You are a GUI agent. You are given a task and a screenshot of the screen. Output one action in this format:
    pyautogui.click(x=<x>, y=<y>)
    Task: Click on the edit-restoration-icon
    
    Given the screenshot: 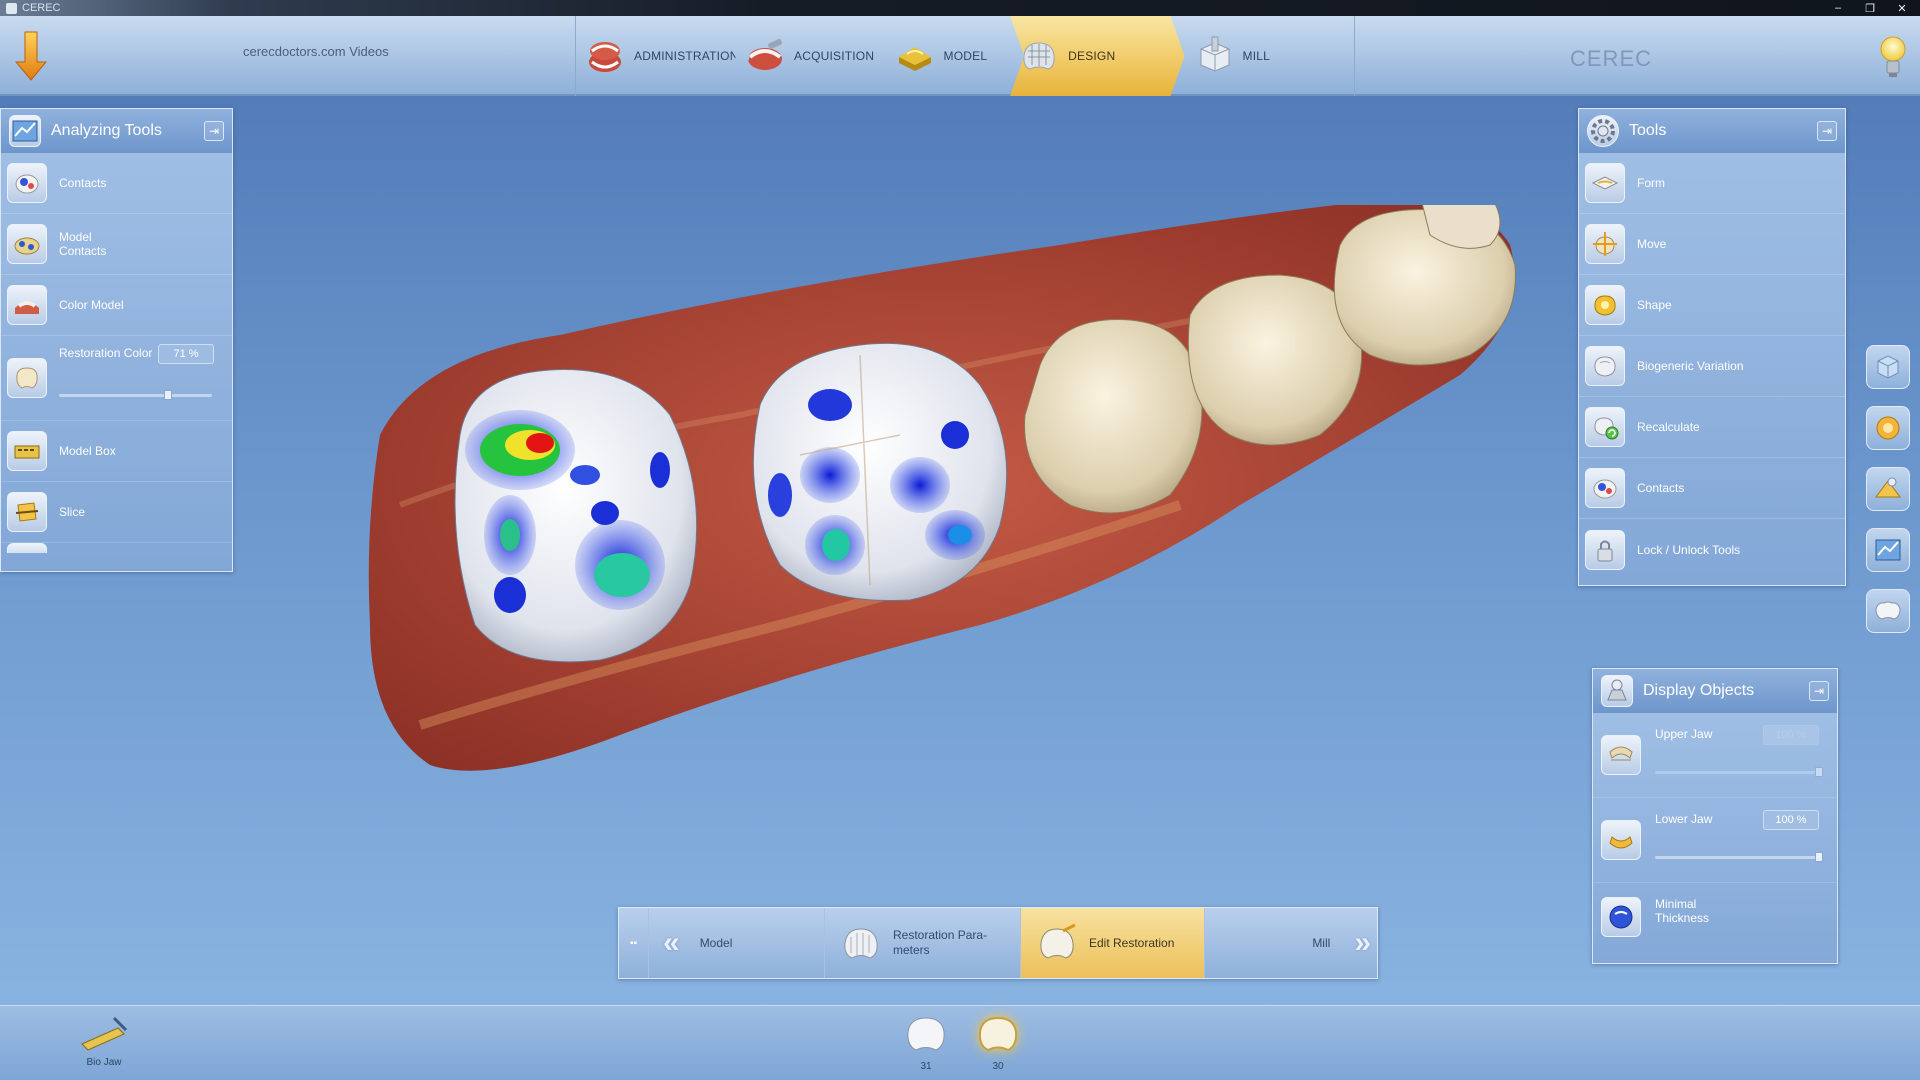 What is the action you would take?
    pyautogui.click(x=1058, y=941)
    